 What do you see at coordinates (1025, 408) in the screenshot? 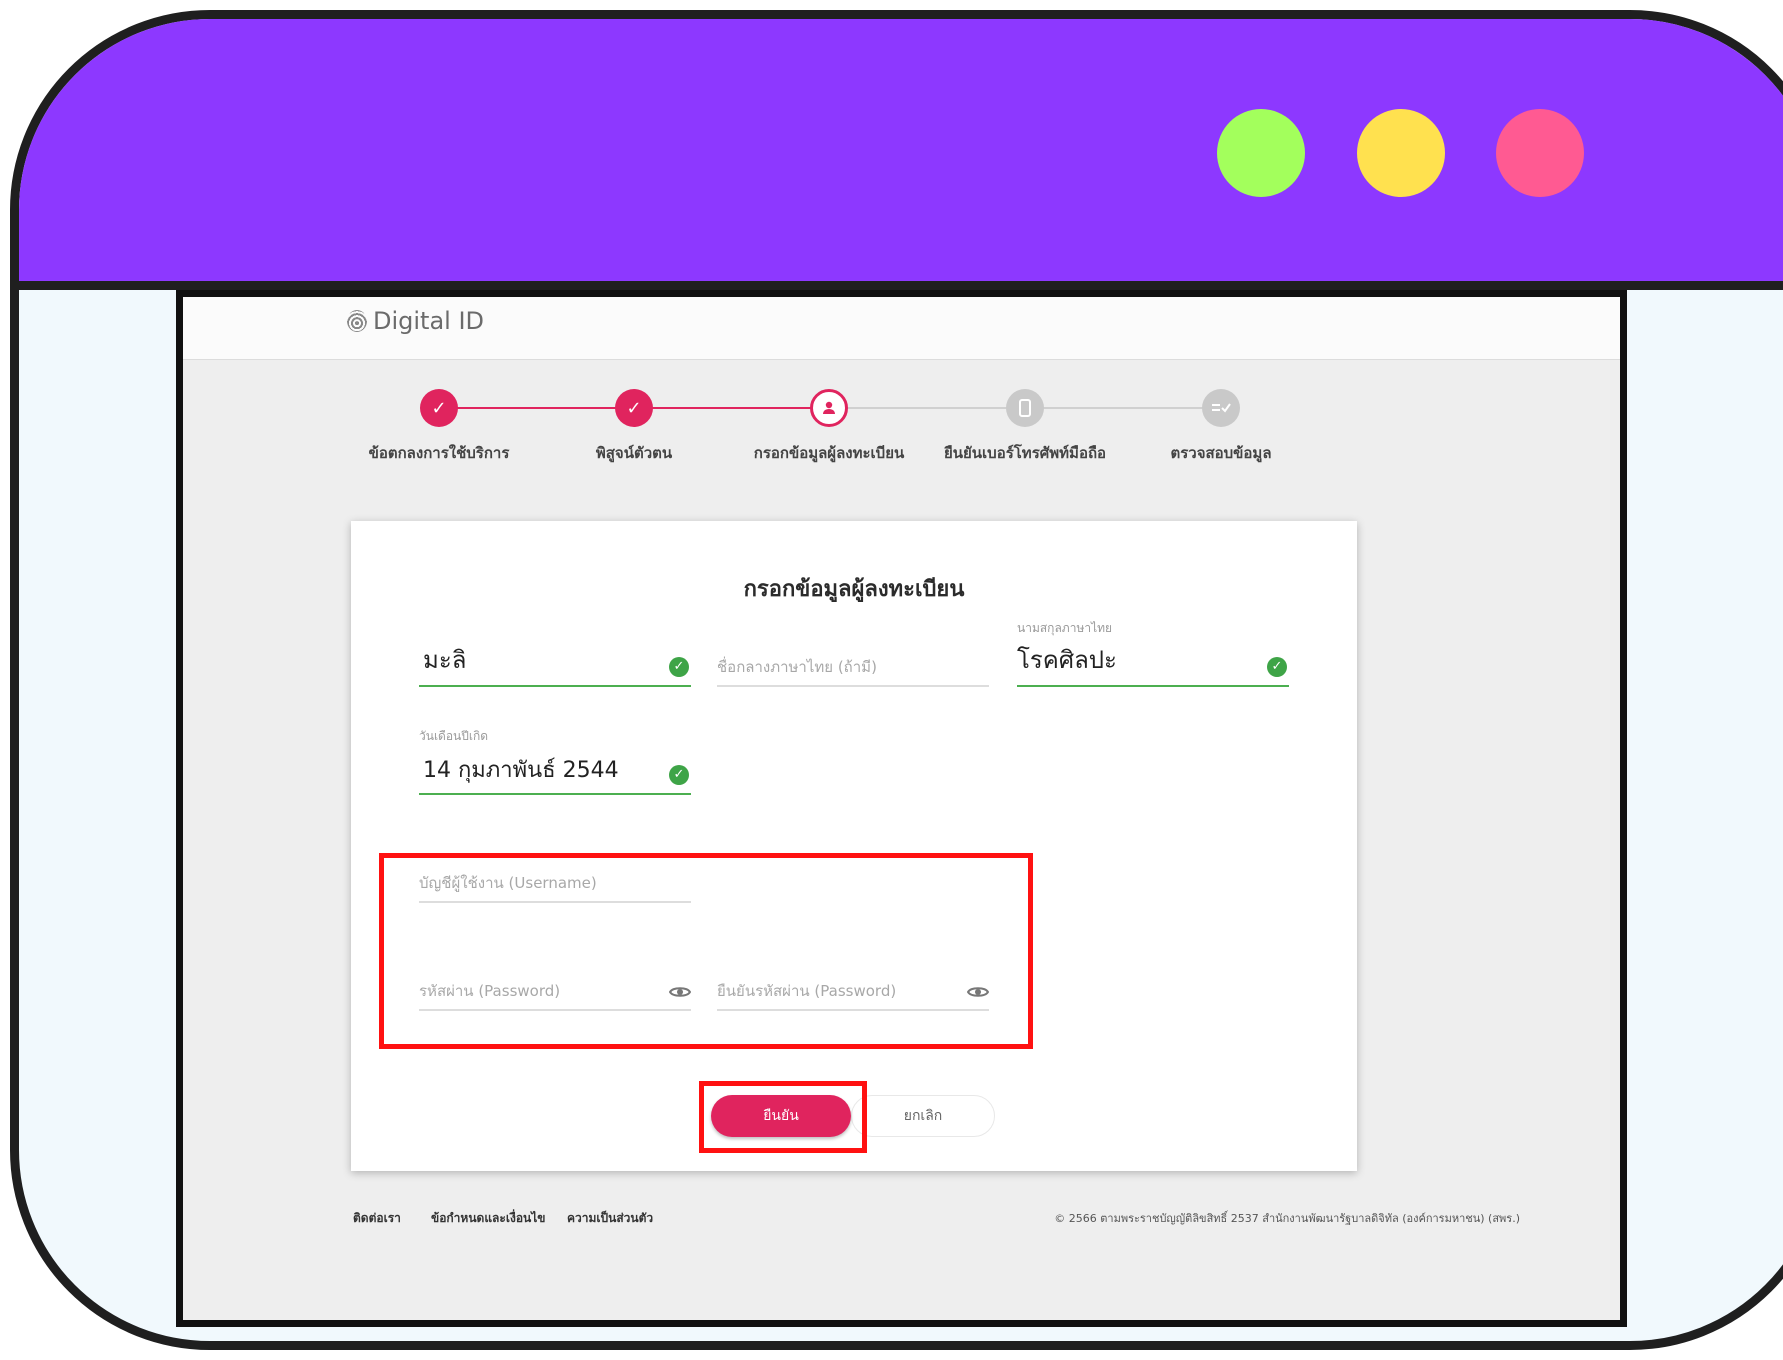
I see `phone-icon` at bounding box center [1025, 408].